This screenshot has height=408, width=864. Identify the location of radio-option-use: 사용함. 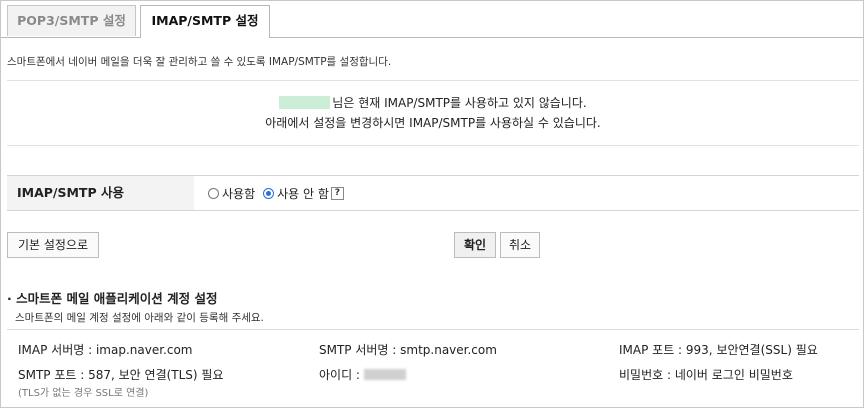
(231, 193).